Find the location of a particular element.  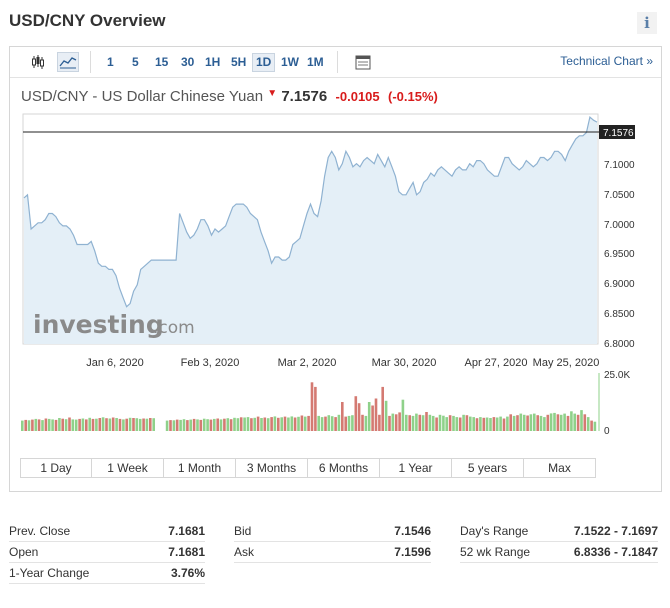

stat-label: Day's Range is located at coordinates (505, 531).